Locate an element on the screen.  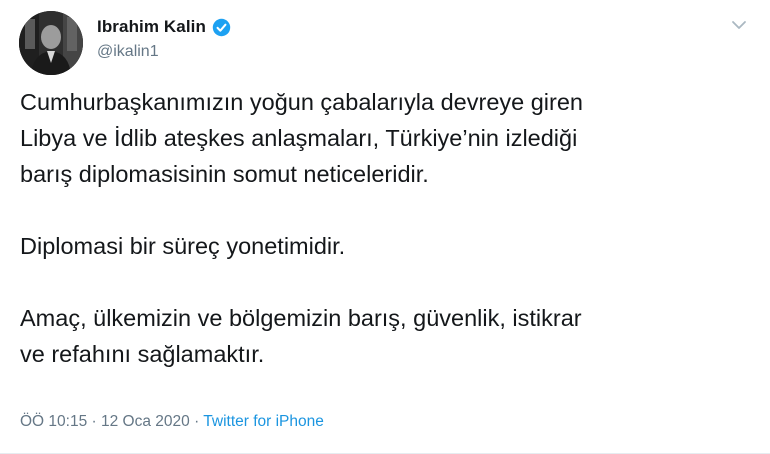
tweet-time: ÖÖ 10:15 is located at coordinates (53, 421).